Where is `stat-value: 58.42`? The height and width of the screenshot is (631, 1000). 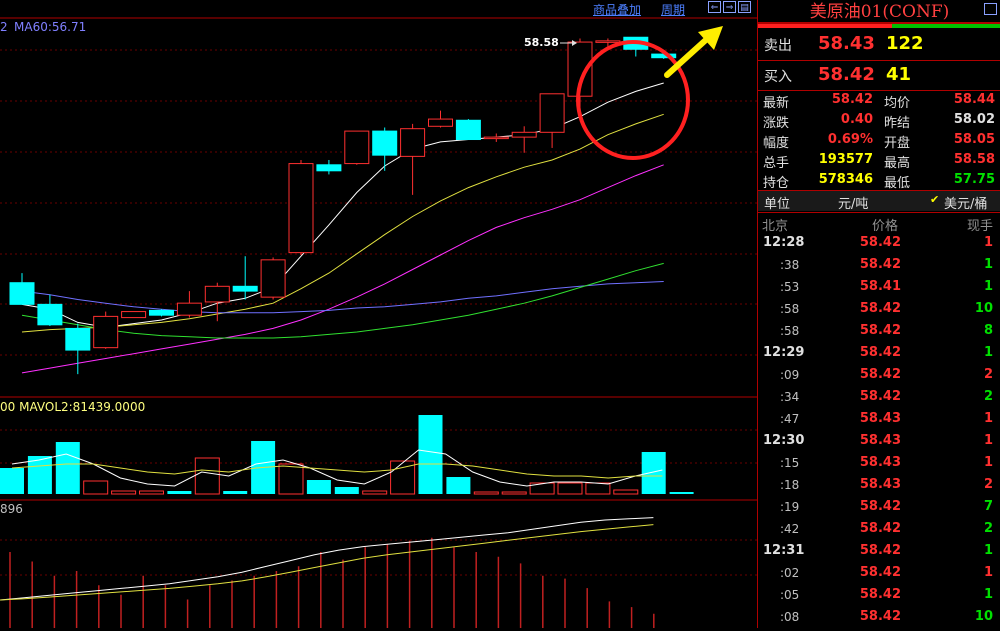
stat-value: 58.42 is located at coordinates (852, 99).